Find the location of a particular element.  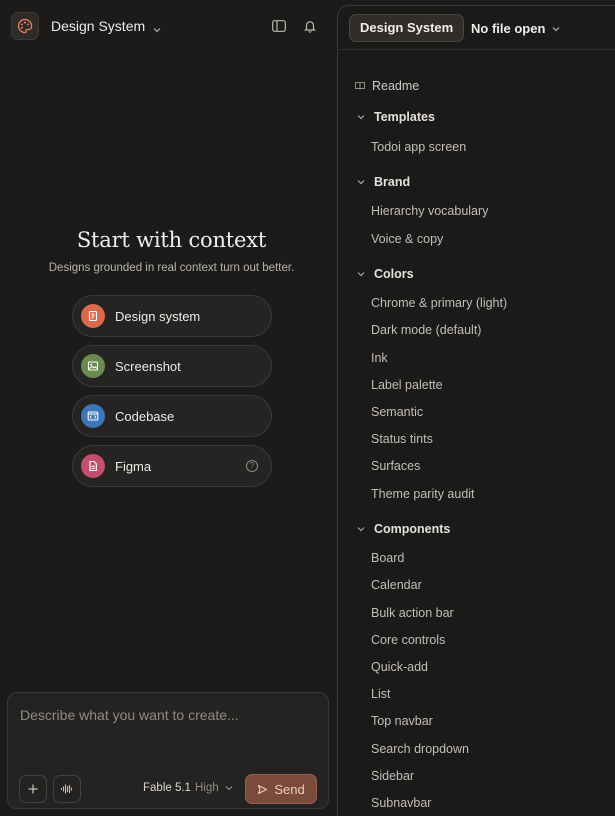

tree-item-label: Ink is located at coordinates (379, 358).